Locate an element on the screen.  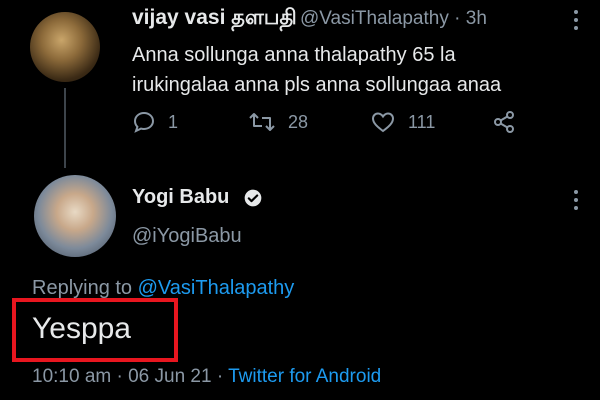
tweet2-source: Twitter for Android is located at coordinates (304, 376).